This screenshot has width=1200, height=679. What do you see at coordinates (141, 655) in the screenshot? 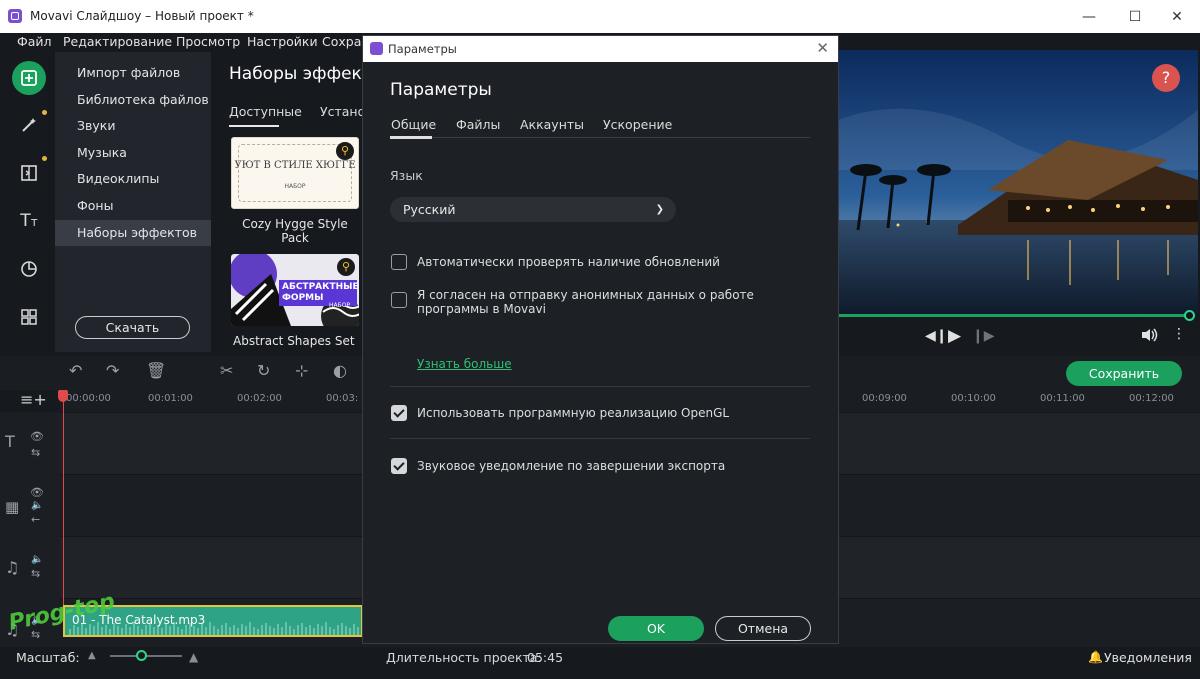
I see `zoom-slider-handle` at bounding box center [141, 655].